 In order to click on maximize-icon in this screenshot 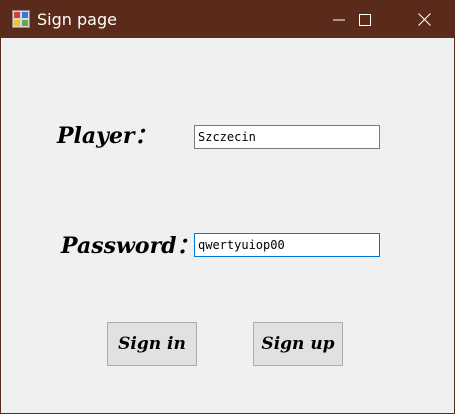, I will do `click(365, 19)`.